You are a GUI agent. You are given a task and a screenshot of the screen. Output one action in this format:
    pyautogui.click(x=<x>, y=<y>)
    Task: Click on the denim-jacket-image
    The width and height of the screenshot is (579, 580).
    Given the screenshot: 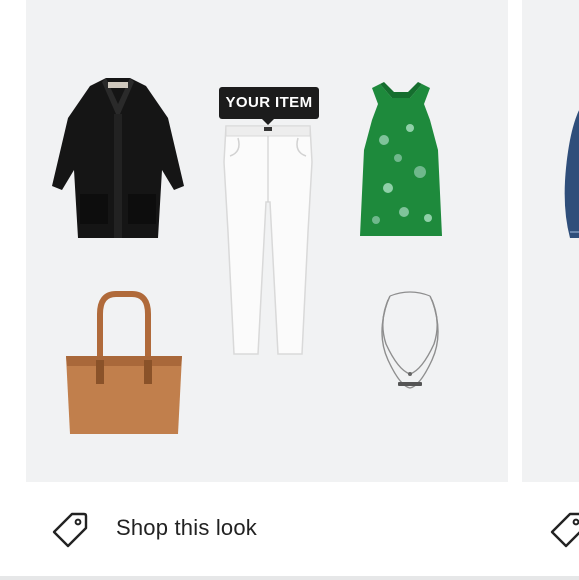 What is the action you would take?
    pyautogui.click(x=571, y=174)
    